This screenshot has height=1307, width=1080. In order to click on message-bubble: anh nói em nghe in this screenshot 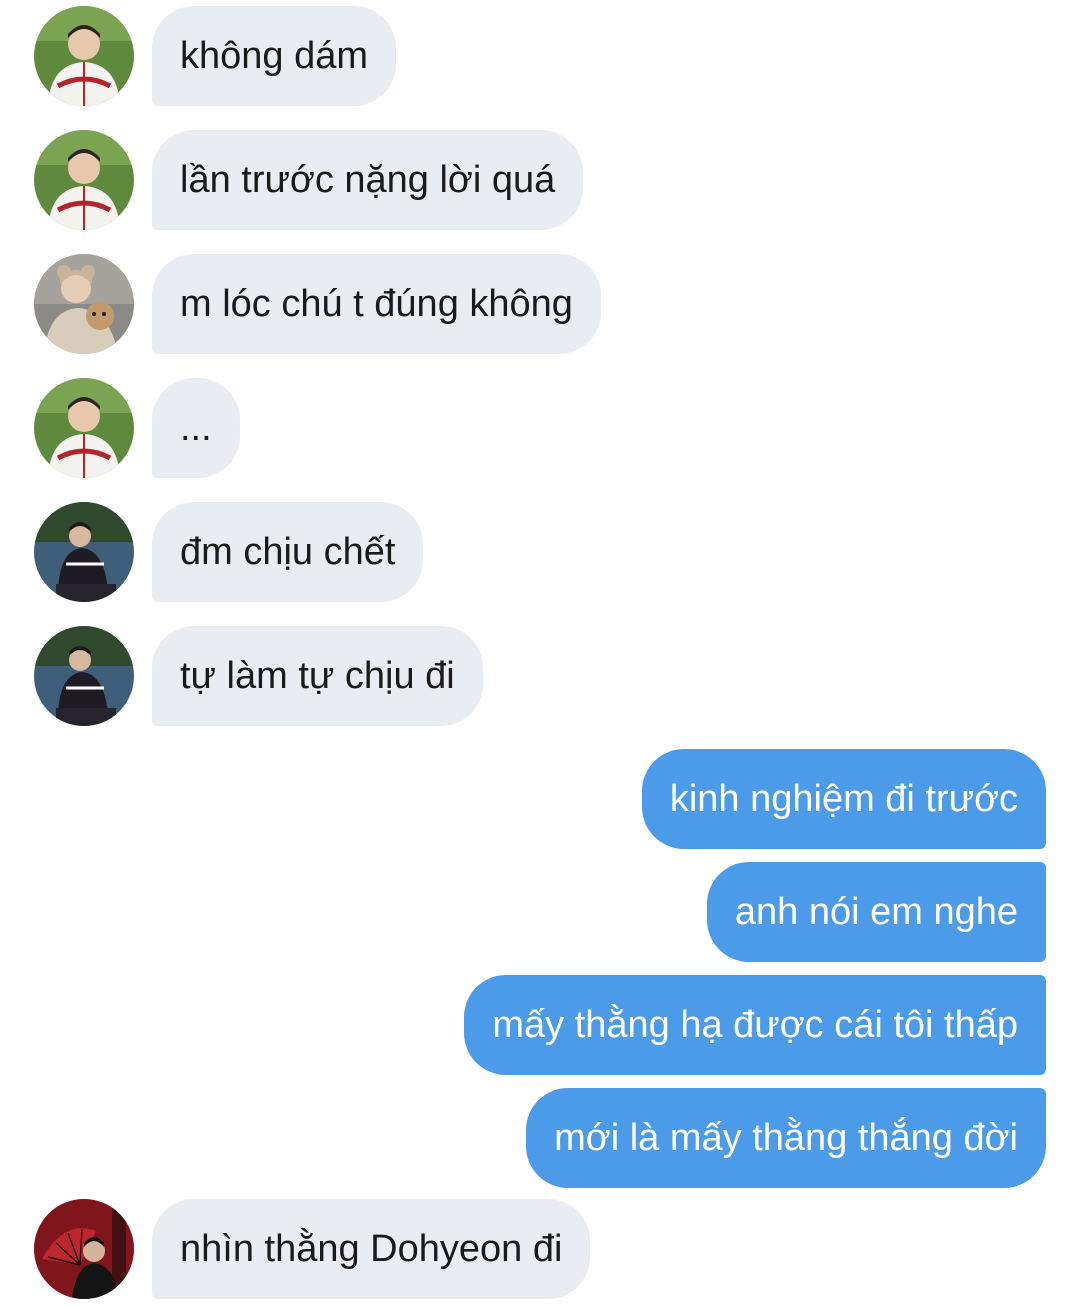, I will do `click(876, 912)`.